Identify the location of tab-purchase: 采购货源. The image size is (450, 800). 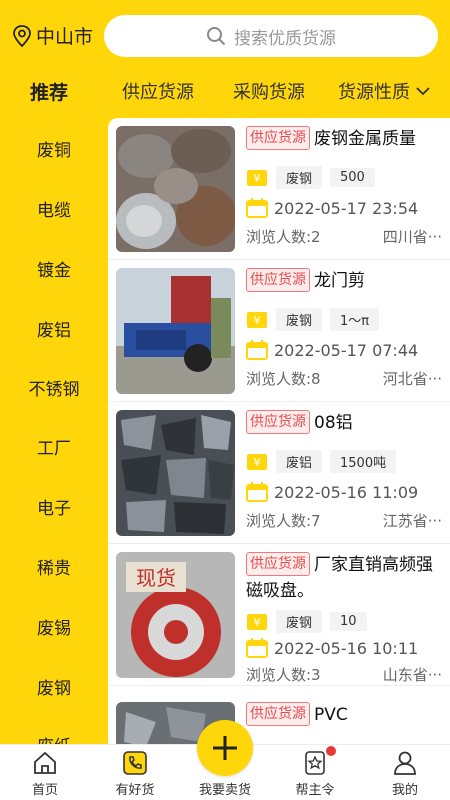
(269, 91).